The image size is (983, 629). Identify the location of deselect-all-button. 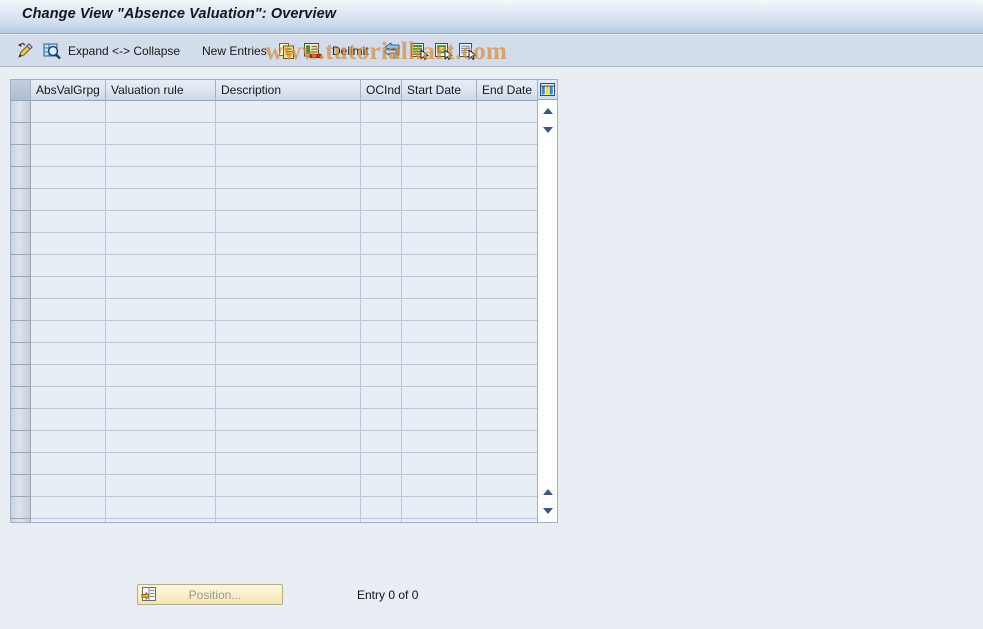
(443, 50).